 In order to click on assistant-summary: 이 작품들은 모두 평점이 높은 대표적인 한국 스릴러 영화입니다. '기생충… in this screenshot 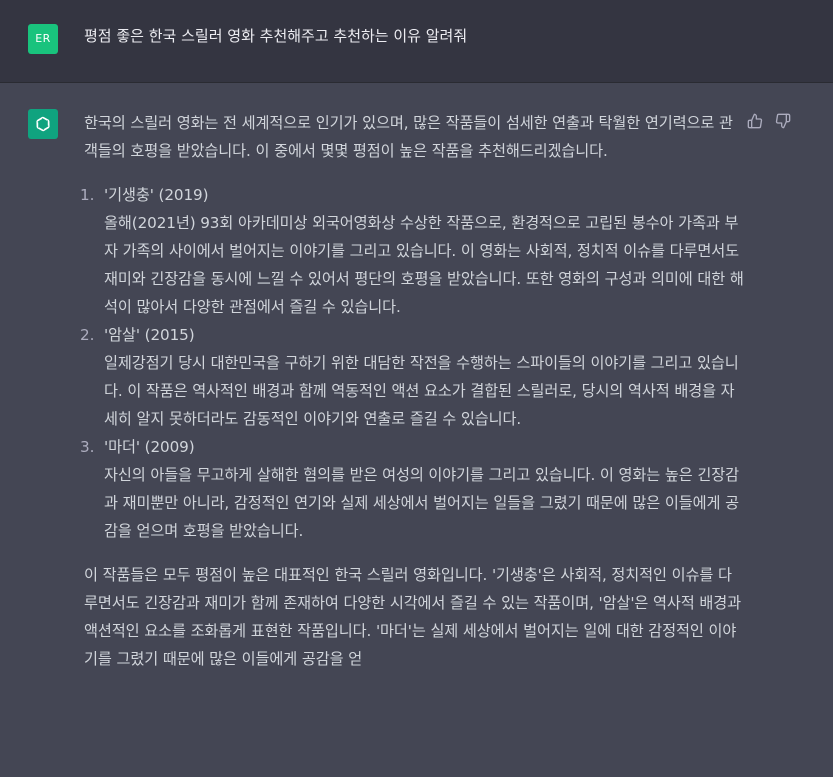, I will do `click(412, 617)`.